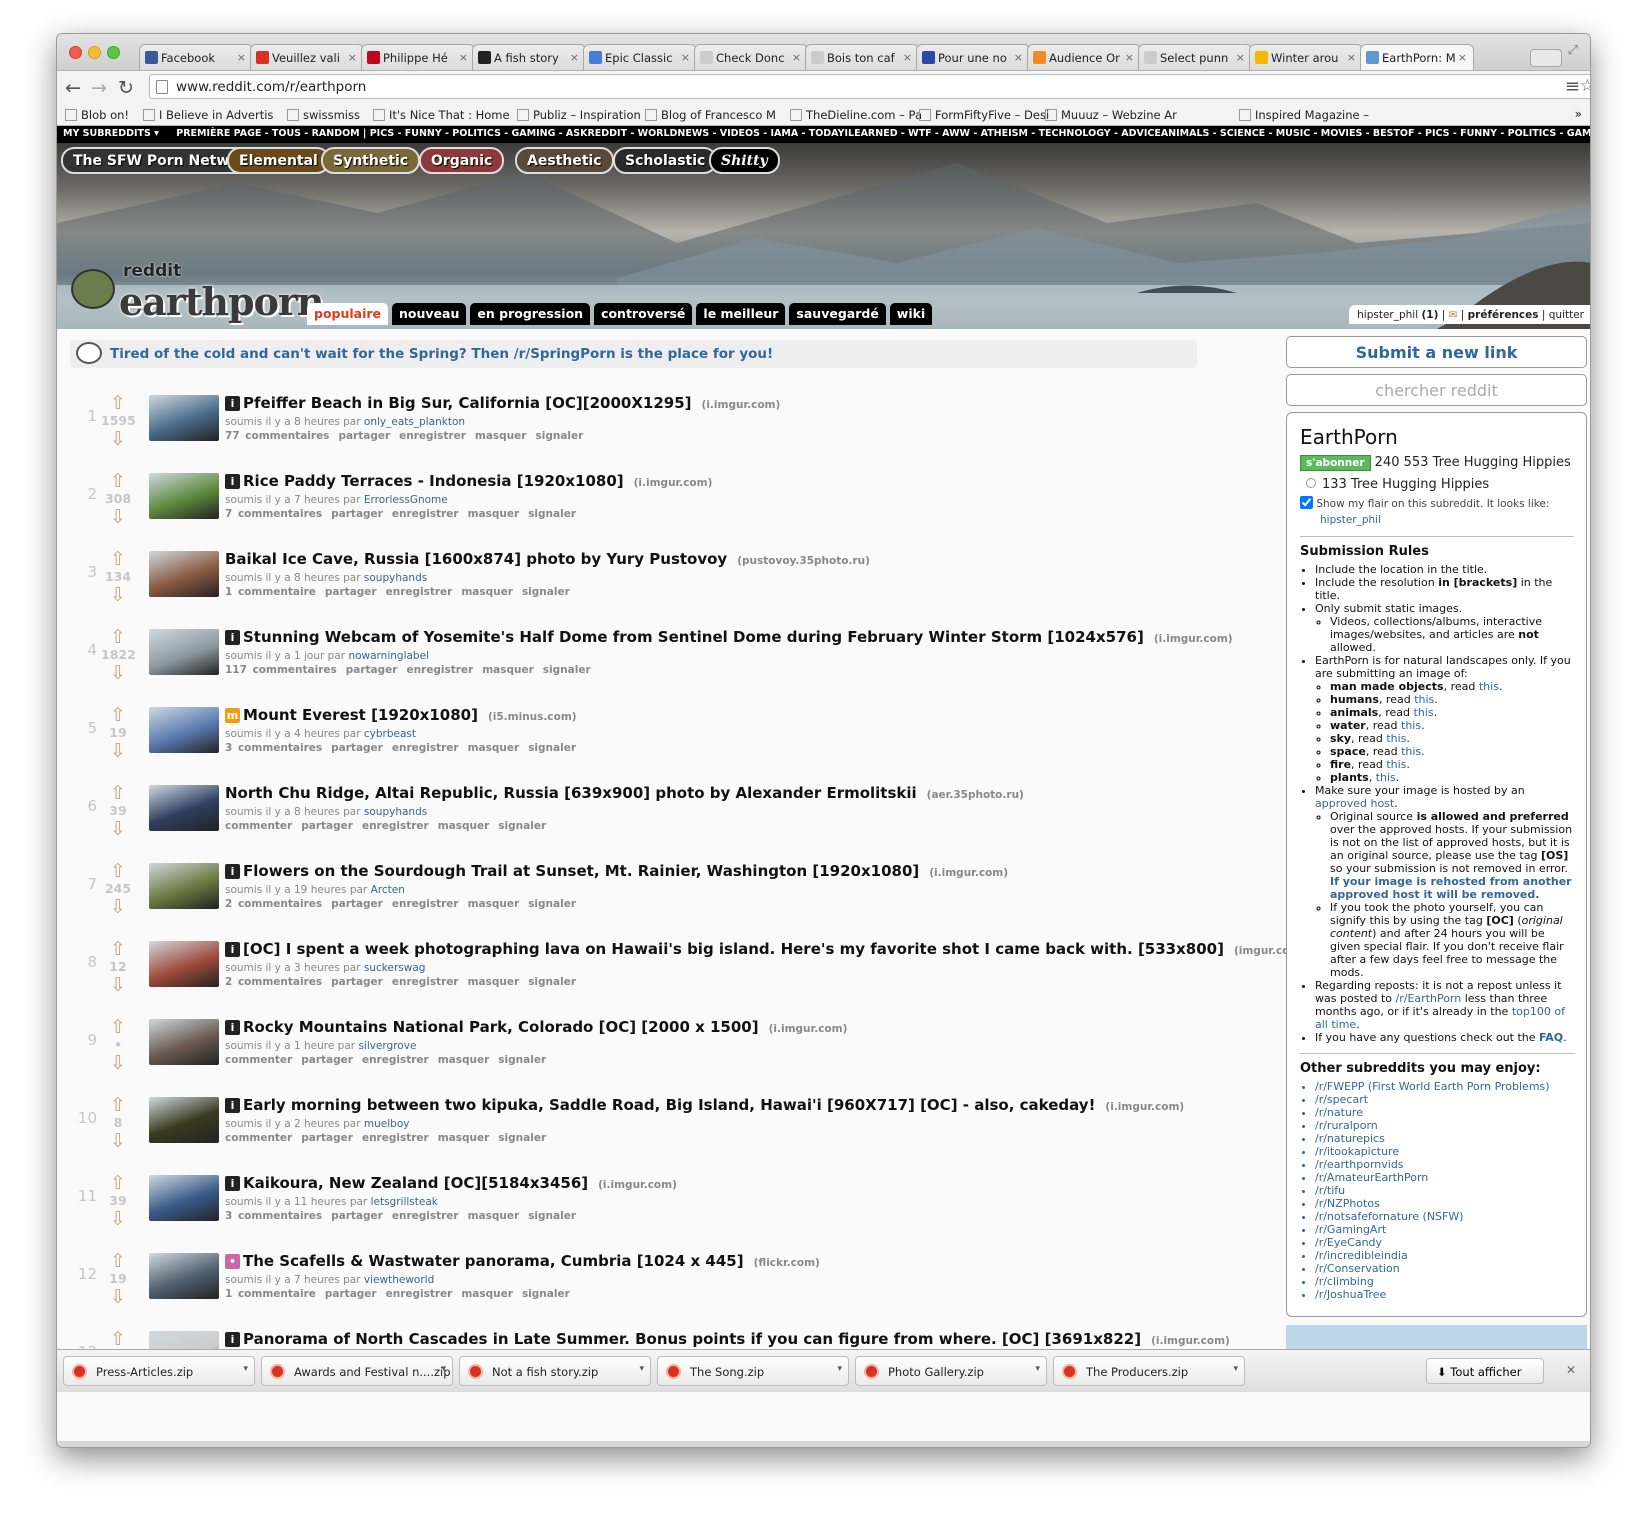 This screenshot has height=1528, width=1647. What do you see at coordinates (1444, 1216) in the screenshot?
I see `other-subreddit-link: /r/notsafefornature (NSFW)` at bounding box center [1444, 1216].